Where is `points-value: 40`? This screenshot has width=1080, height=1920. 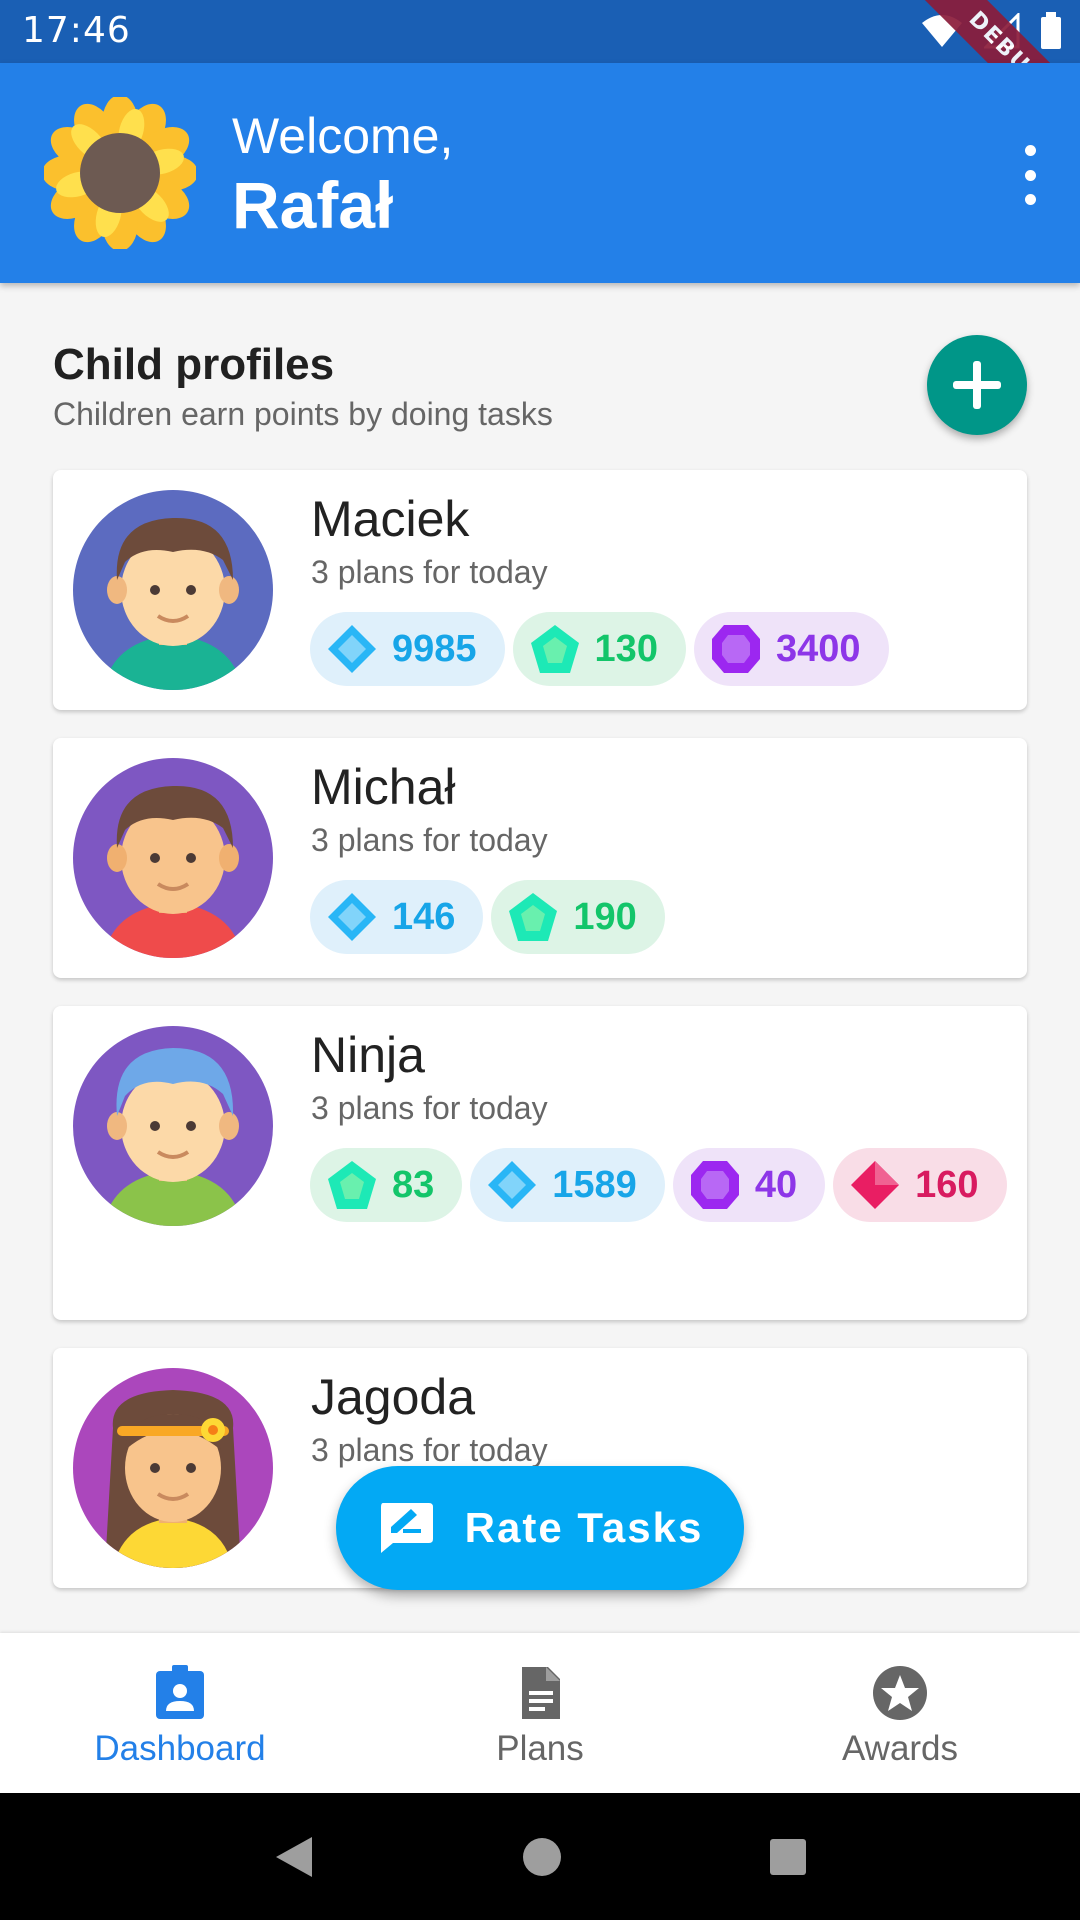
points-value: 40 is located at coordinates (776, 1184).